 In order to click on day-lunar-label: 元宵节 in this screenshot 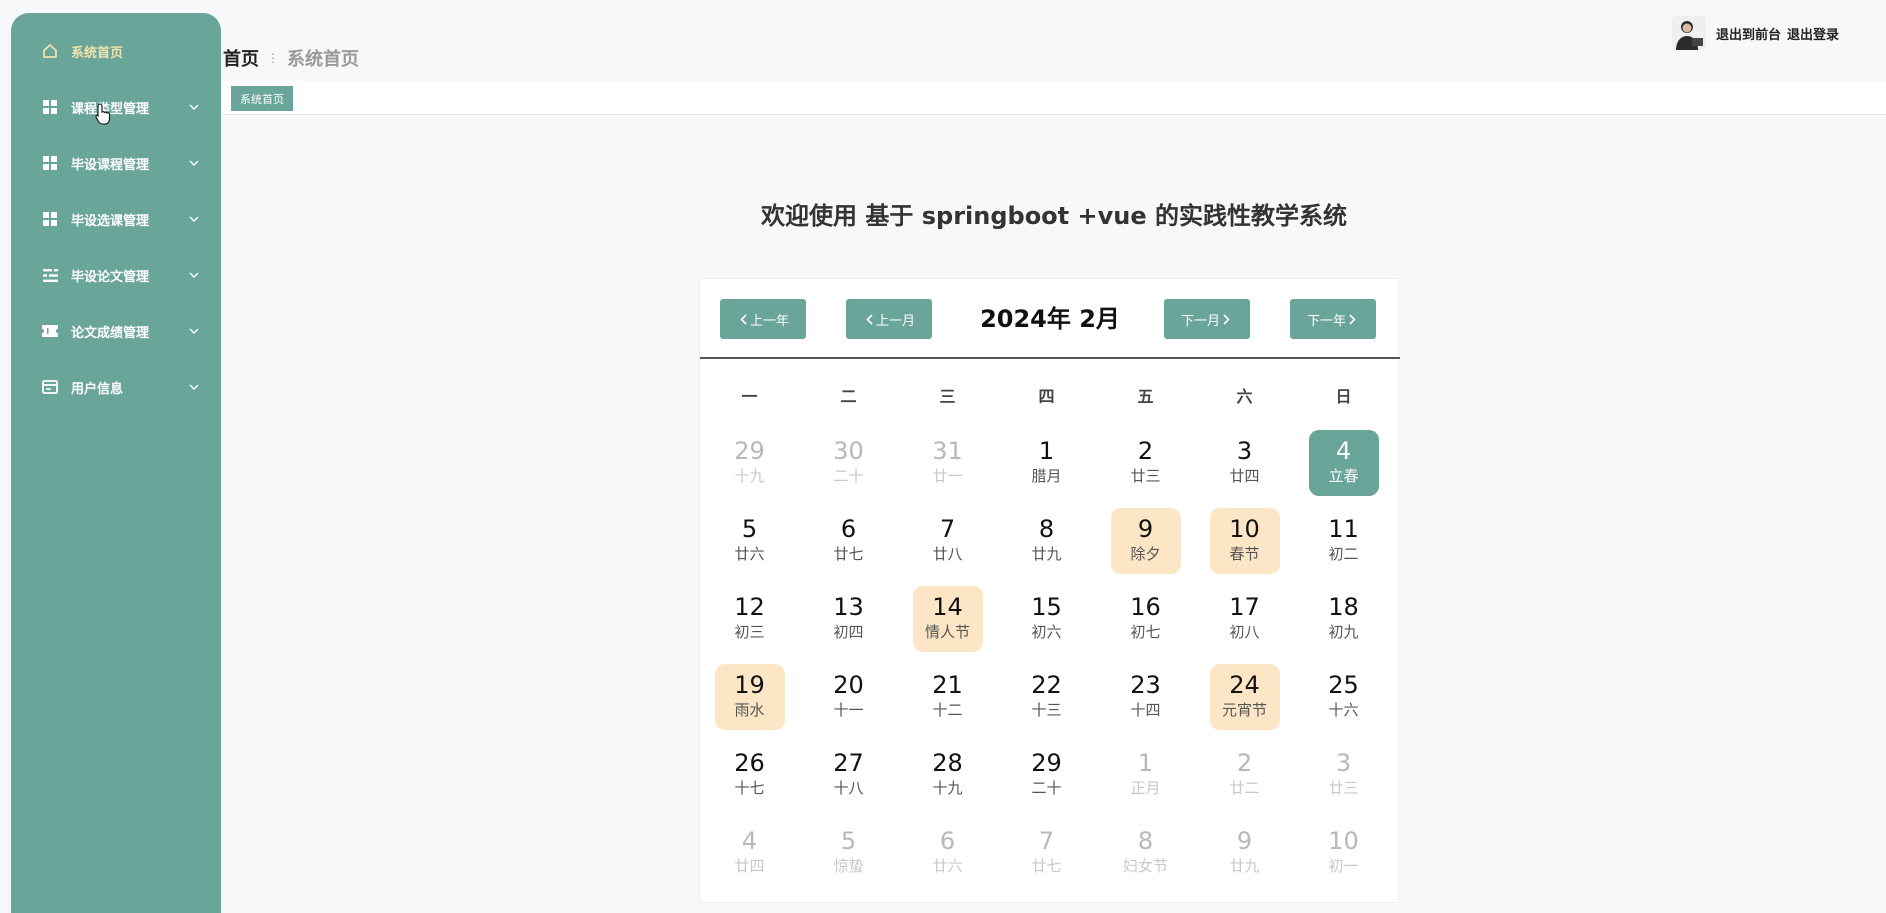, I will do `click(1244, 710)`.